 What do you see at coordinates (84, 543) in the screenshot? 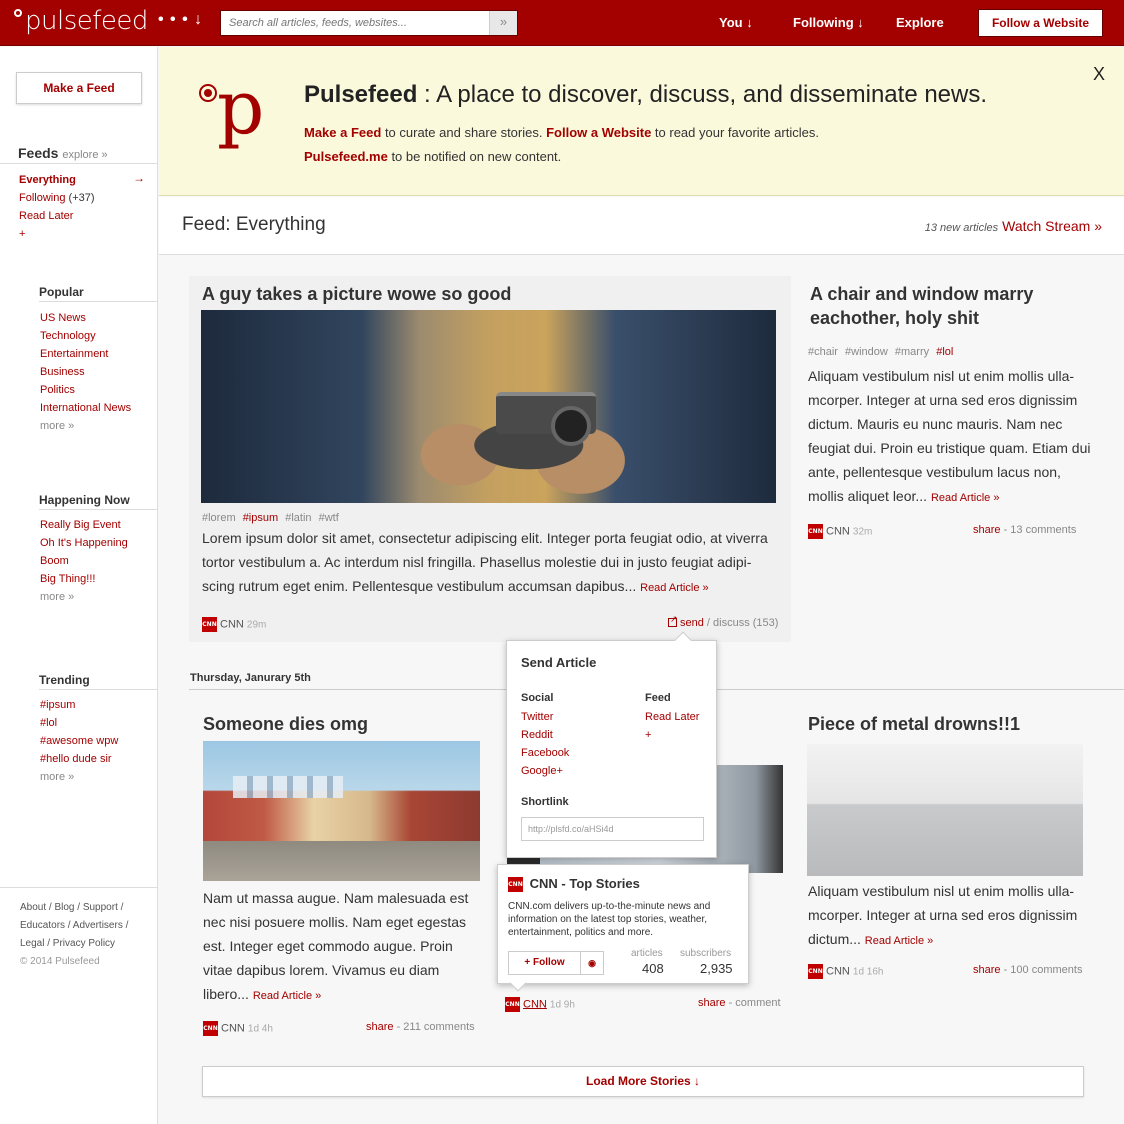
I see `happening-item: Oh It's Happening` at bounding box center [84, 543].